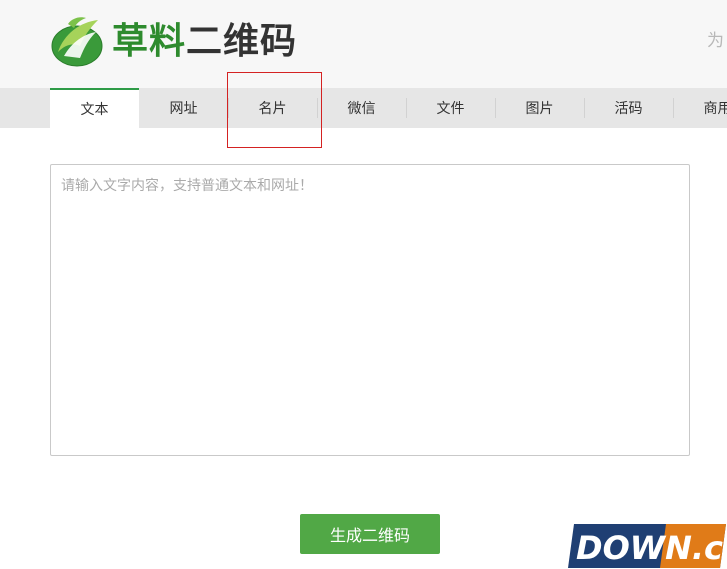  I want to click on logo-text-part2: 二维码, so click(242, 41).